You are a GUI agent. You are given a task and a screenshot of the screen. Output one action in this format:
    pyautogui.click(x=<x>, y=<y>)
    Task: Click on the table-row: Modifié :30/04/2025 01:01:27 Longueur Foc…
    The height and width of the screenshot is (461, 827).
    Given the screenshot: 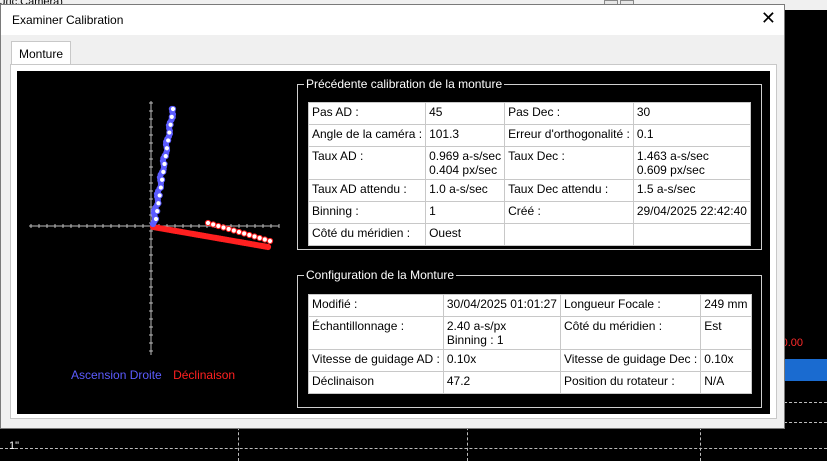 What is the action you would take?
    pyautogui.click(x=530, y=305)
    